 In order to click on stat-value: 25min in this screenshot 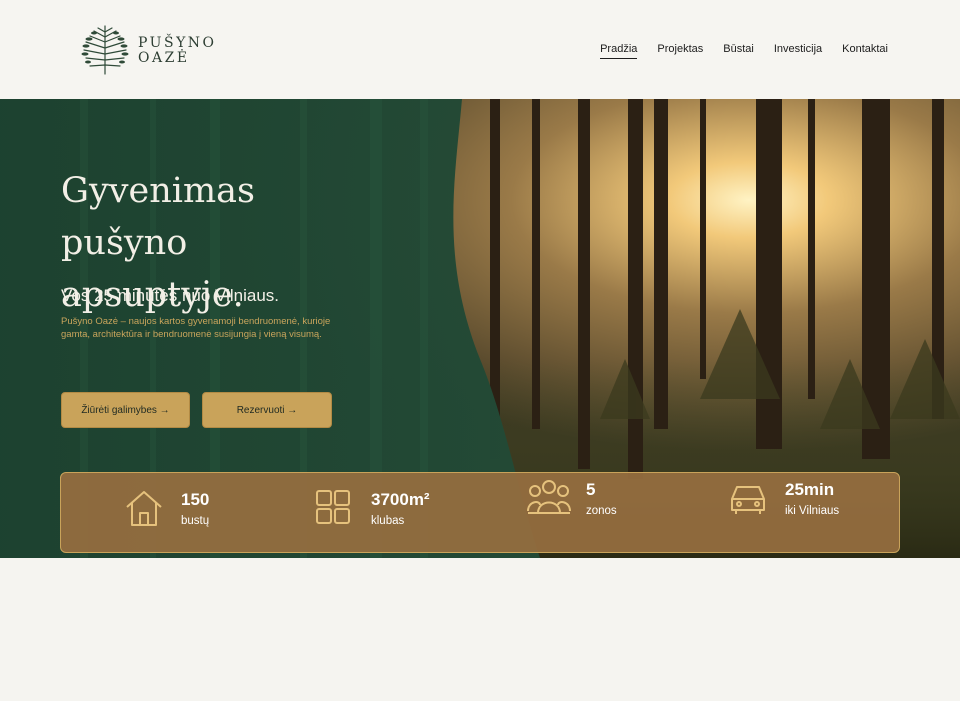, I will do `click(810, 489)`.